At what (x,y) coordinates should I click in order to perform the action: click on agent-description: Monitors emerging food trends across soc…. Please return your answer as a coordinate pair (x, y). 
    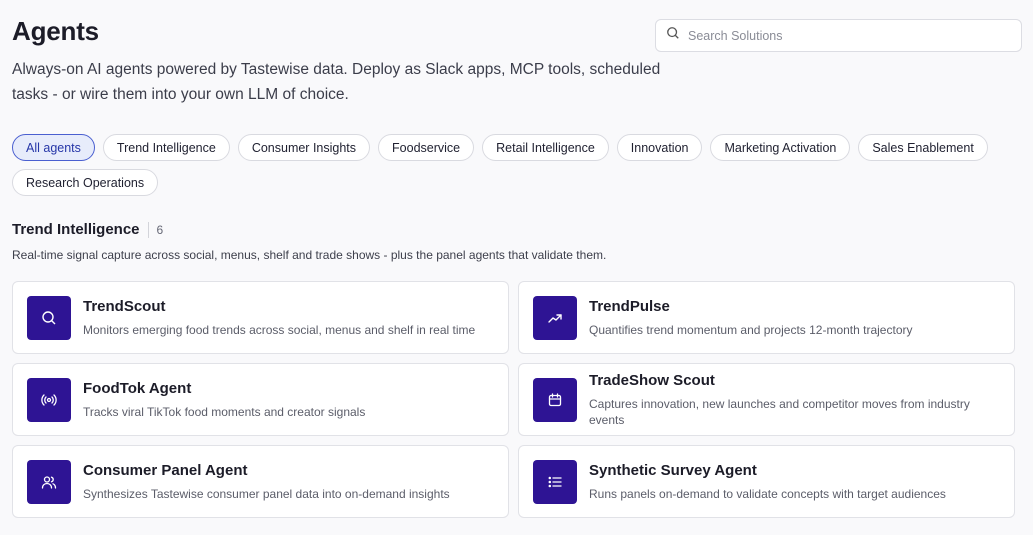
    Looking at the image, I should click on (279, 329).